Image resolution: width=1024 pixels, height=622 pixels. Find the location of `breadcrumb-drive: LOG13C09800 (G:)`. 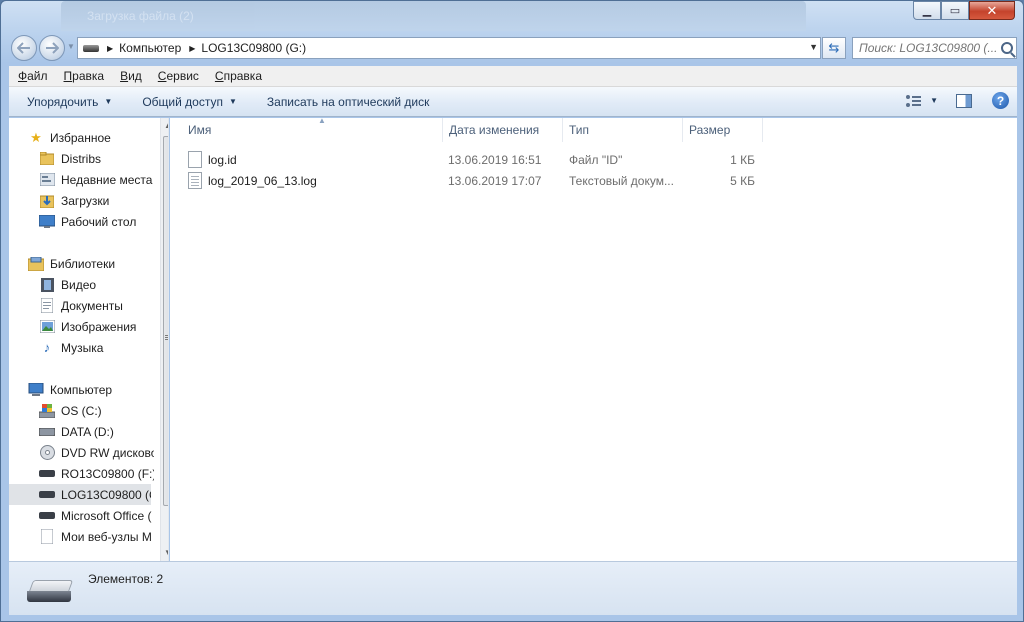

breadcrumb-drive: LOG13C09800 (G:) is located at coordinates (253, 48).